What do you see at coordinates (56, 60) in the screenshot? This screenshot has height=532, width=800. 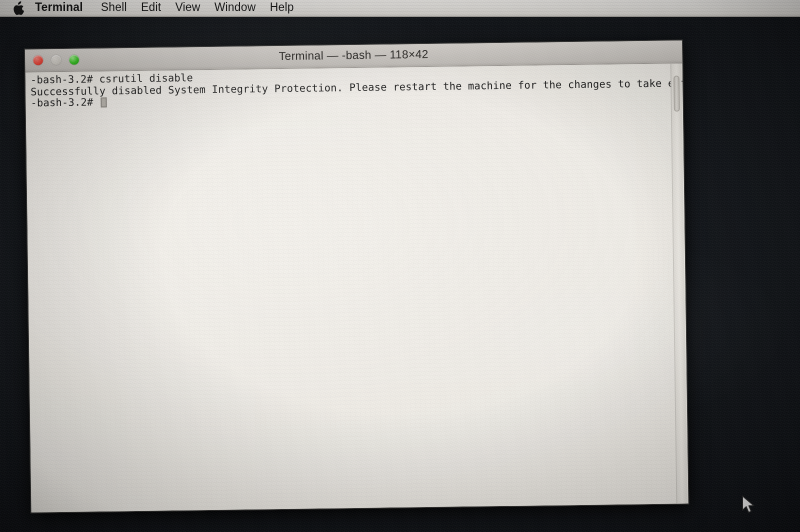 I see `minimize-button-icon` at bounding box center [56, 60].